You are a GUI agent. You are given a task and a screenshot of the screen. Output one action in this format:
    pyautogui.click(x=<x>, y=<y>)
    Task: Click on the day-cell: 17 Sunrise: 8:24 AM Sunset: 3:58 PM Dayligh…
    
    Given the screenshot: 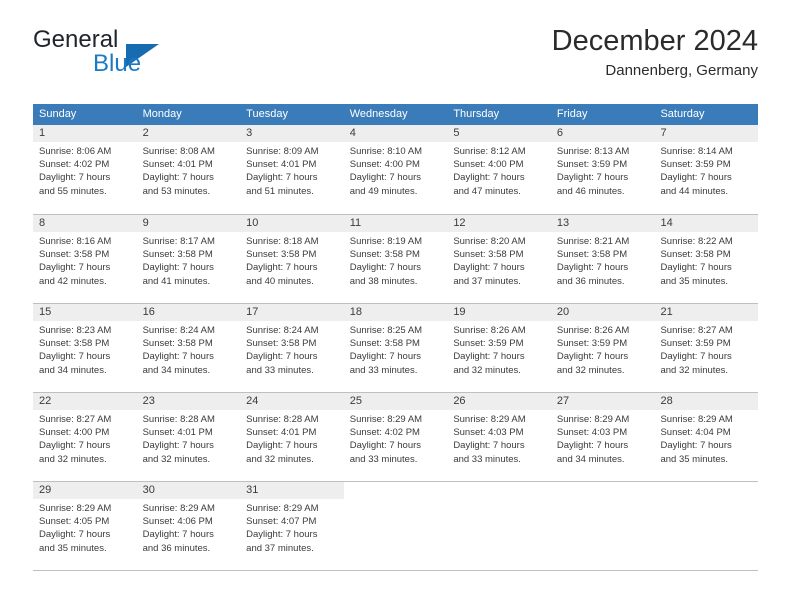 What is the action you would take?
    pyautogui.click(x=292, y=348)
    